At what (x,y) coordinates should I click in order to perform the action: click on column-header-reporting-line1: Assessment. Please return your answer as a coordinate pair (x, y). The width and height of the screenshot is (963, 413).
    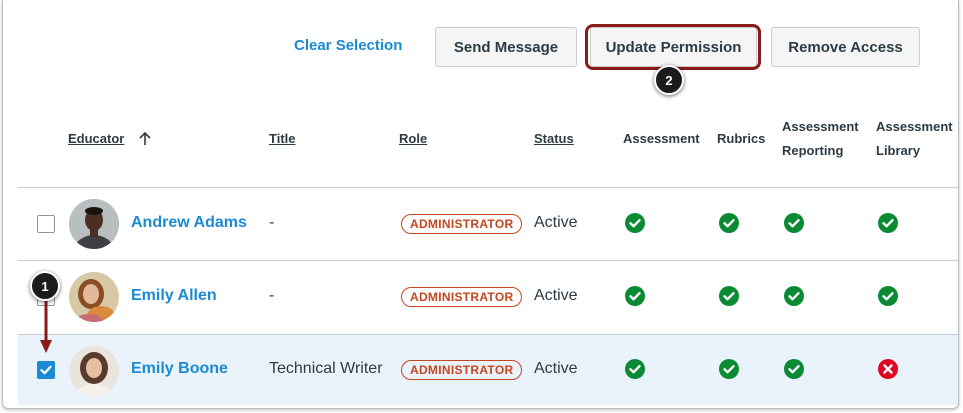
    Looking at the image, I should click on (820, 126).